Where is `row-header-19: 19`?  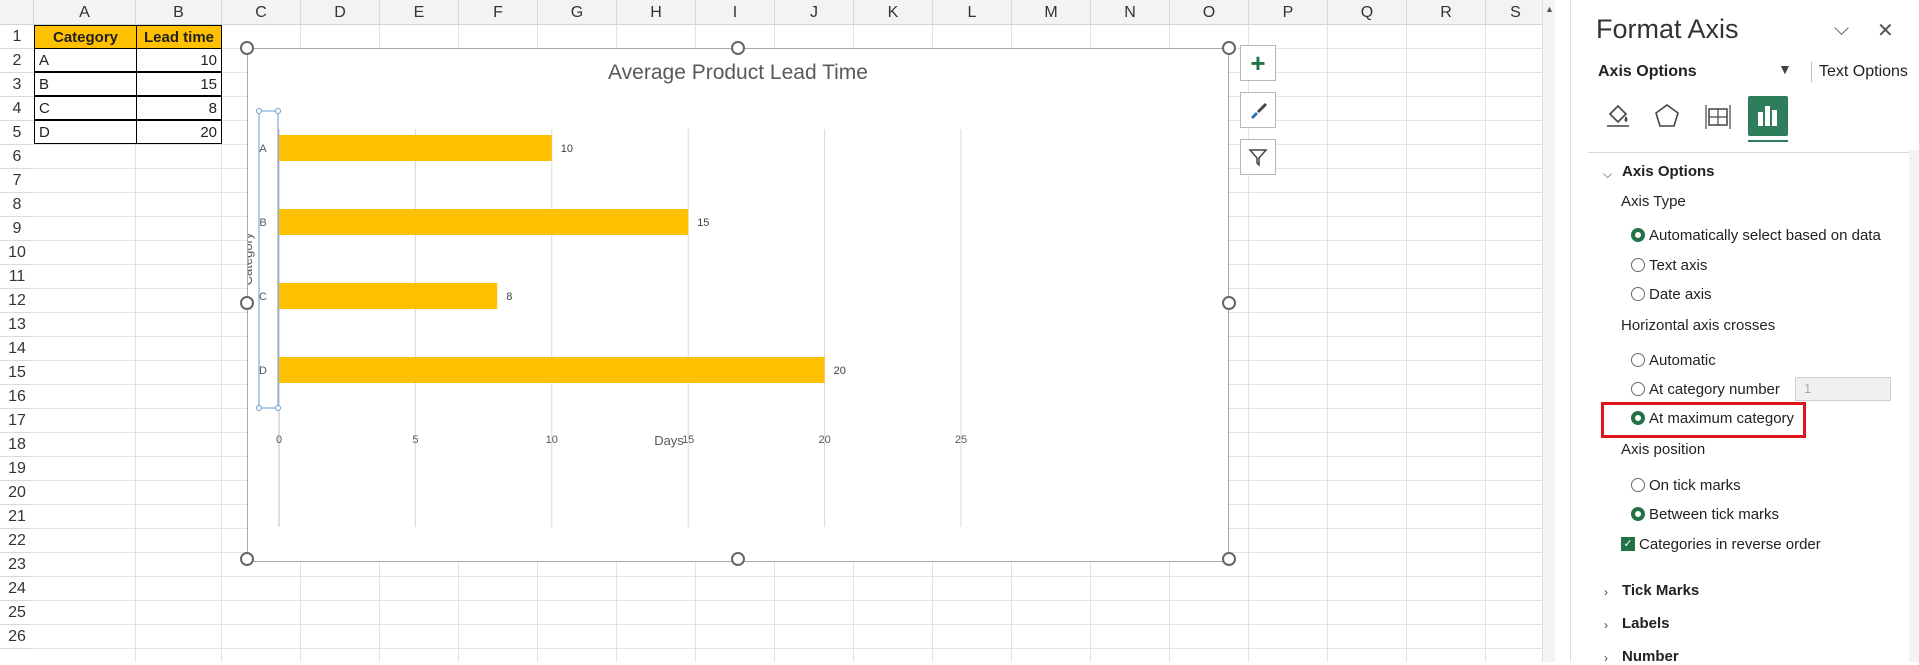
row-header-19: 19 is located at coordinates (17, 469).